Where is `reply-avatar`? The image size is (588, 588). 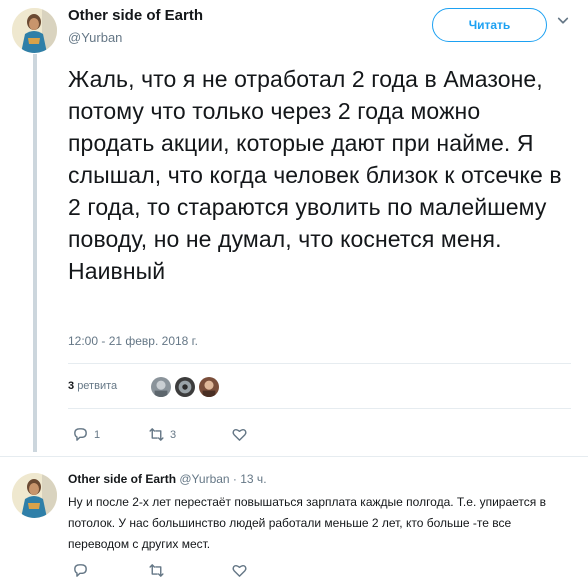 reply-avatar is located at coordinates (34, 495).